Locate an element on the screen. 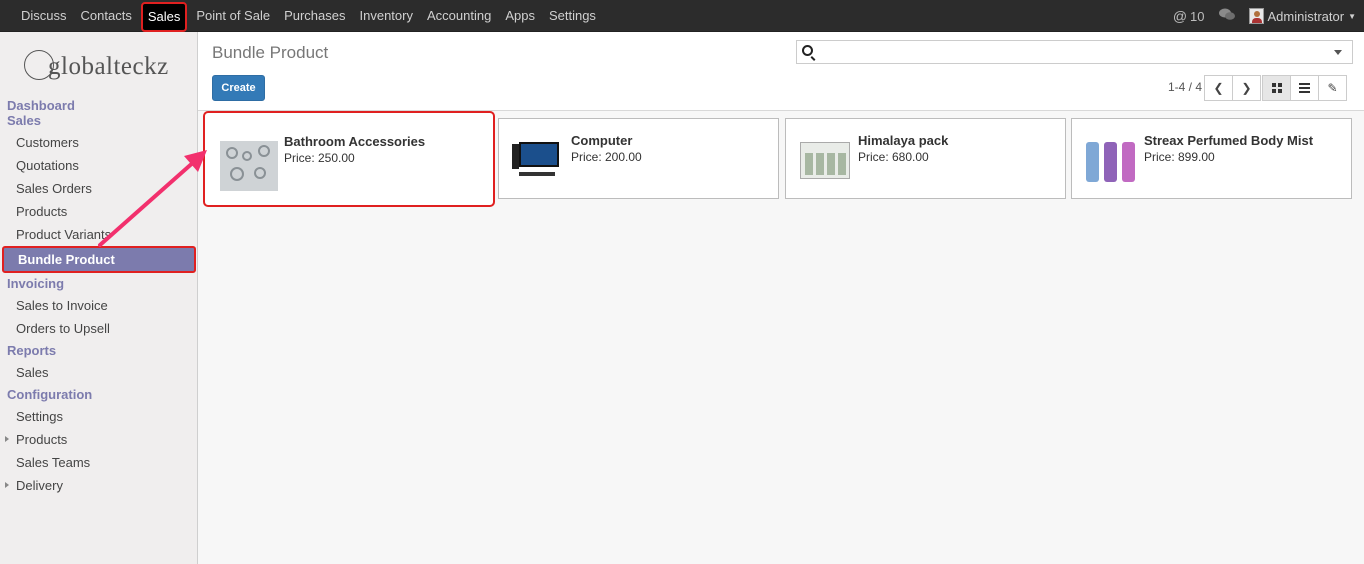 This screenshot has height=564, width=1364. edit-icon: ✎ is located at coordinates (1332, 88).